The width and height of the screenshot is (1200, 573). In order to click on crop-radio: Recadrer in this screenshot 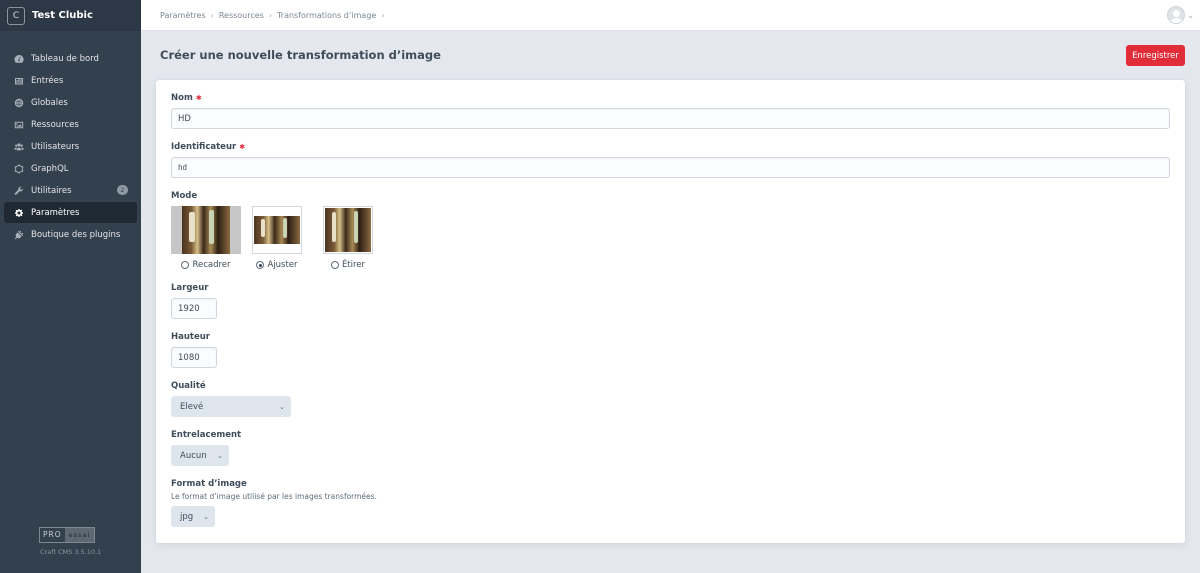, I will do `click(206, 265)`.